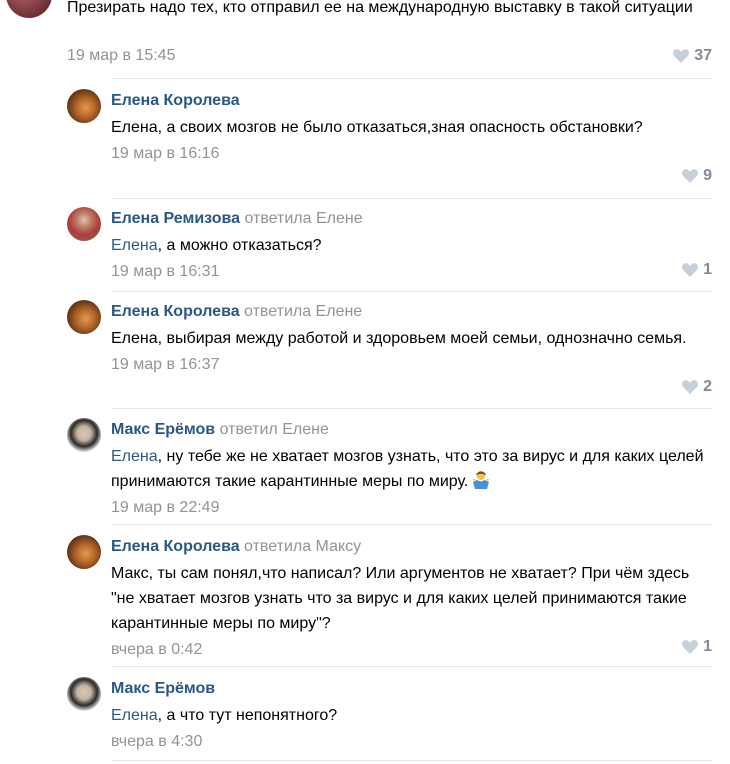  What do you see at coordinates (411, 508) in the screenshot?
I see `reply-timestamp: 19 мар в 22:49` at bounding box center [411, 508].